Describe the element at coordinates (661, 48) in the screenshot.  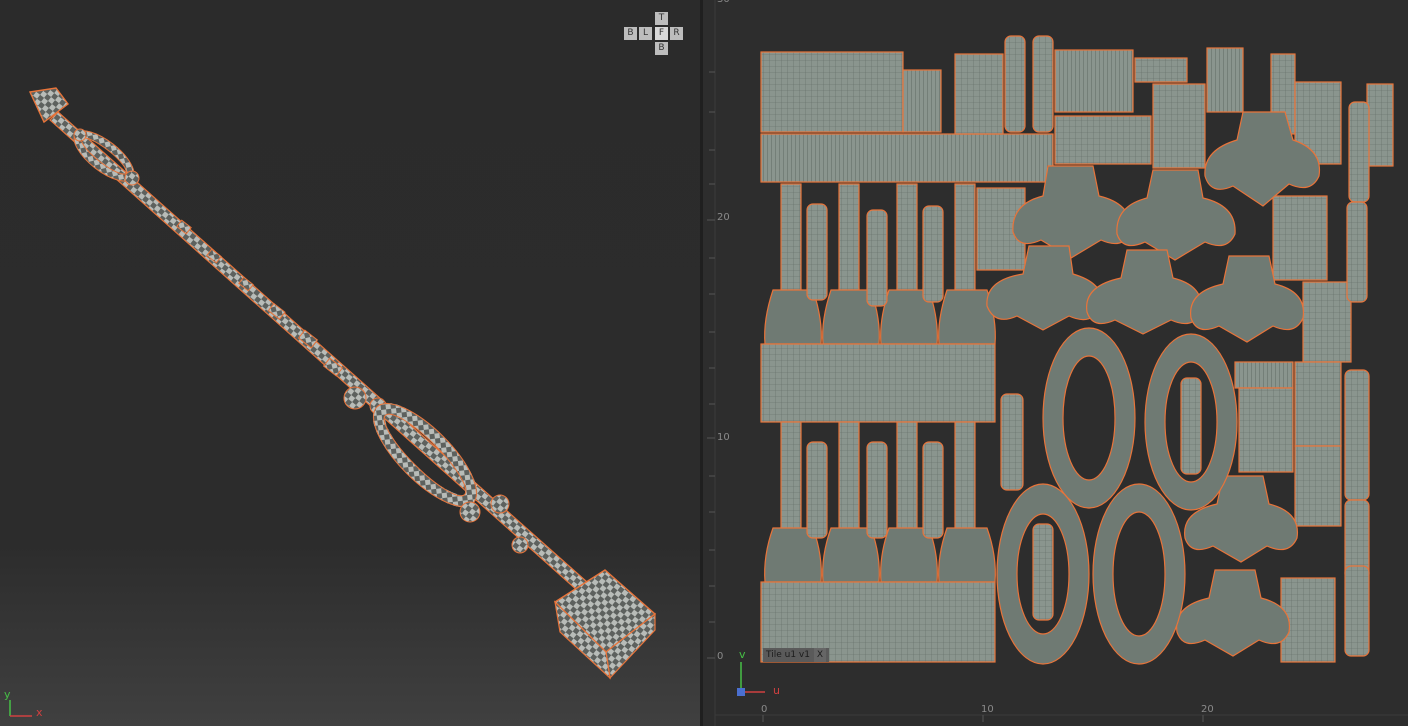
I see `navcube-bottom: B` at that location.